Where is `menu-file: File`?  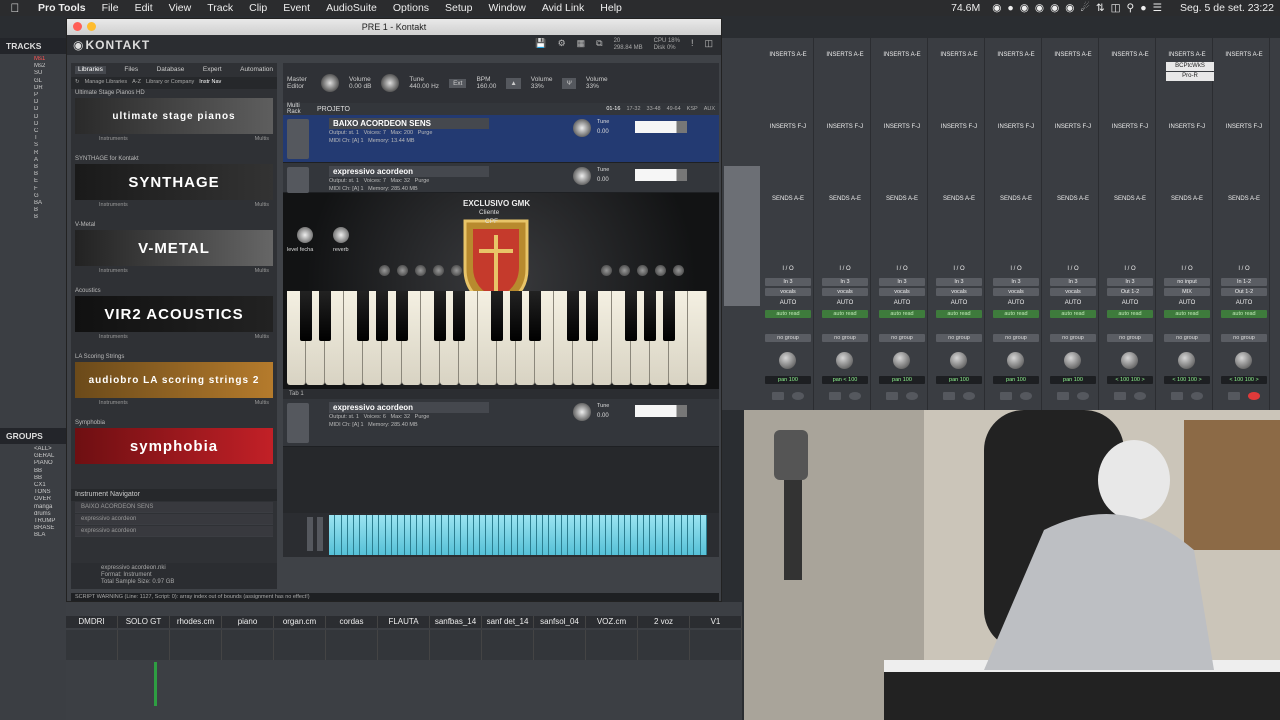
menu-file: File is located at coordinates (110, 8).